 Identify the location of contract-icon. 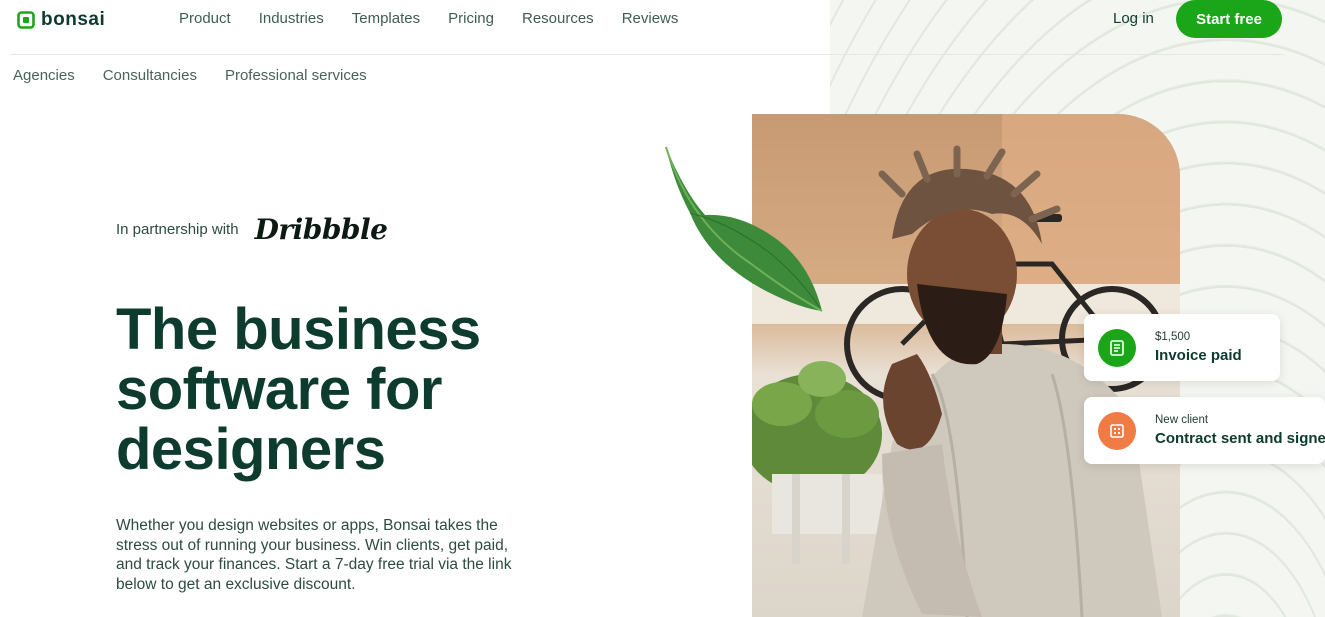
(1117, 430).